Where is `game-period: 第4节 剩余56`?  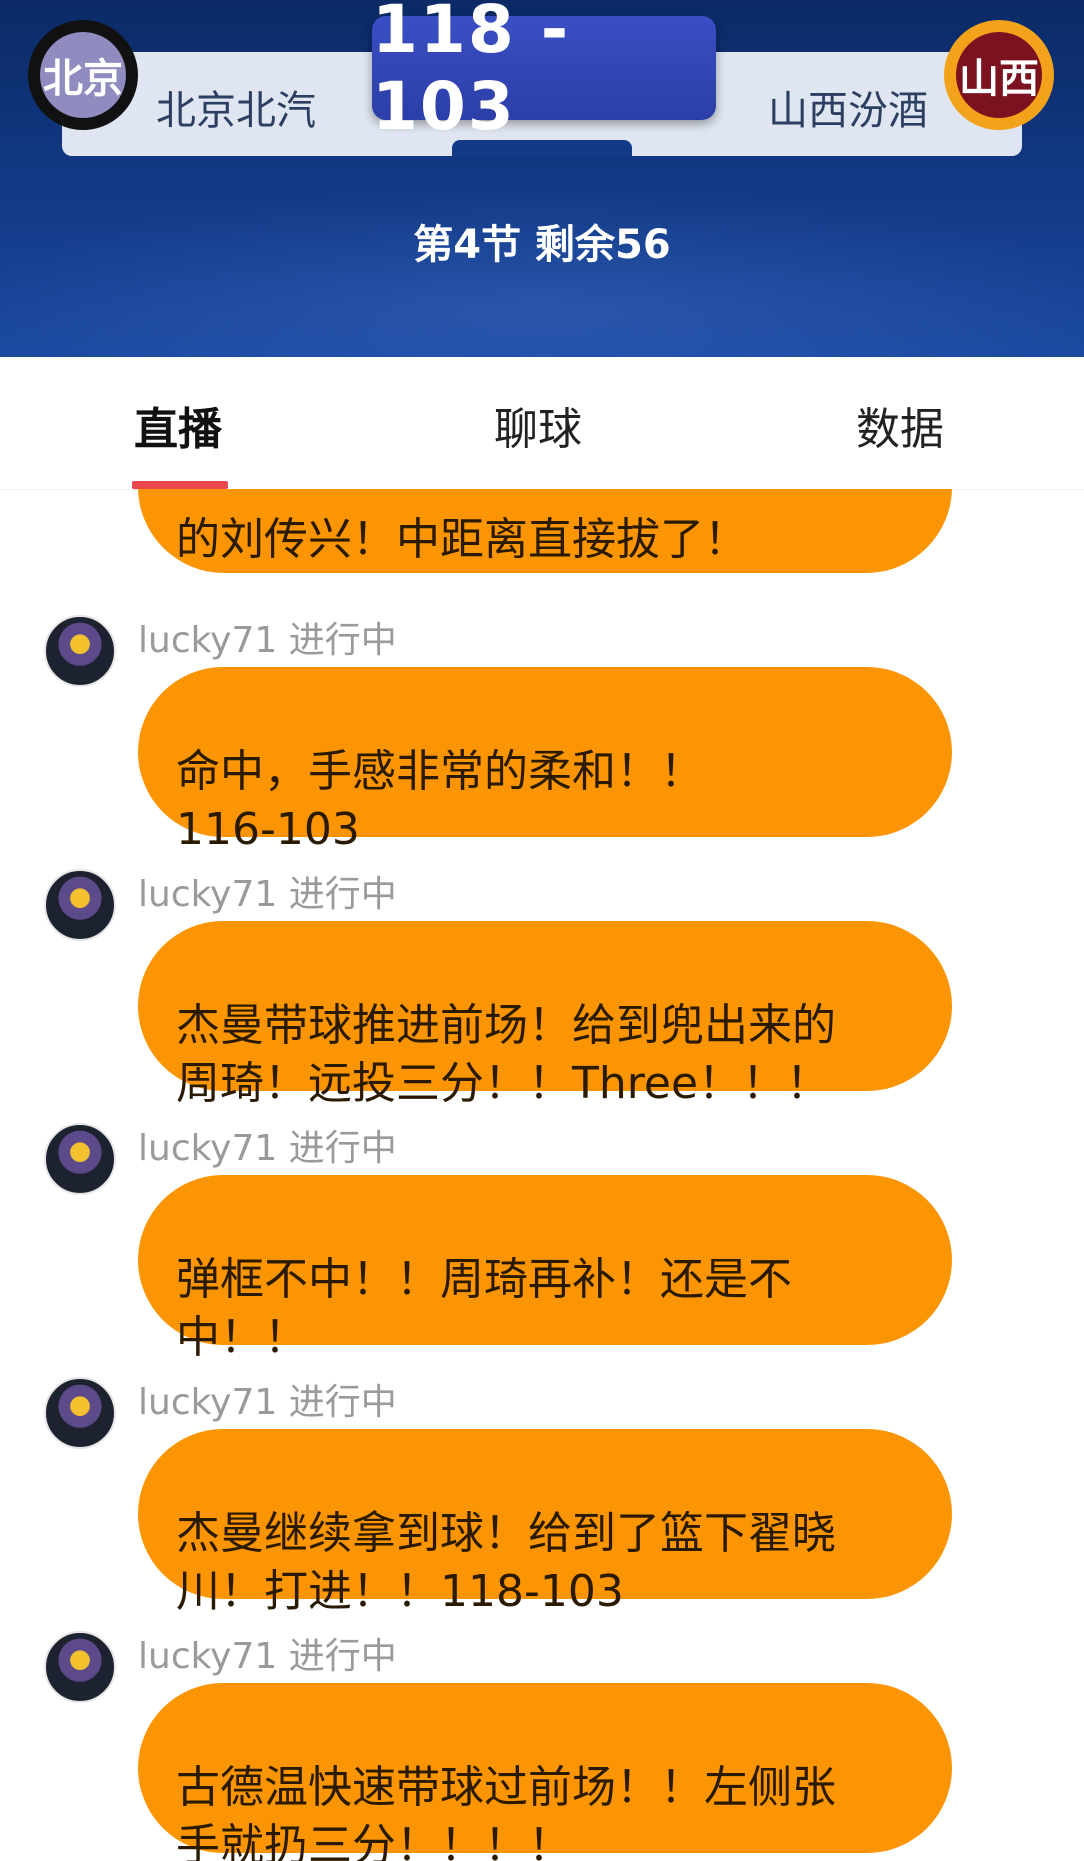
game-period: 第4节 剩余56 is located at coordinates (542, 245).